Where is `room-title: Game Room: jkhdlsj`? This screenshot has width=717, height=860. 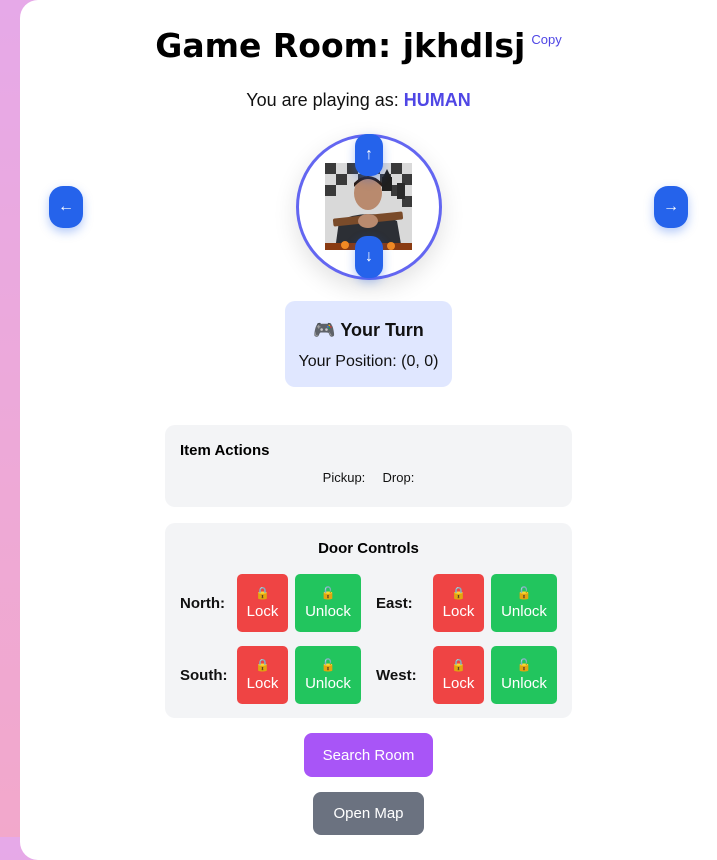 room-title: Game Room: jkhdlsj is located at coordinates (340, 45).